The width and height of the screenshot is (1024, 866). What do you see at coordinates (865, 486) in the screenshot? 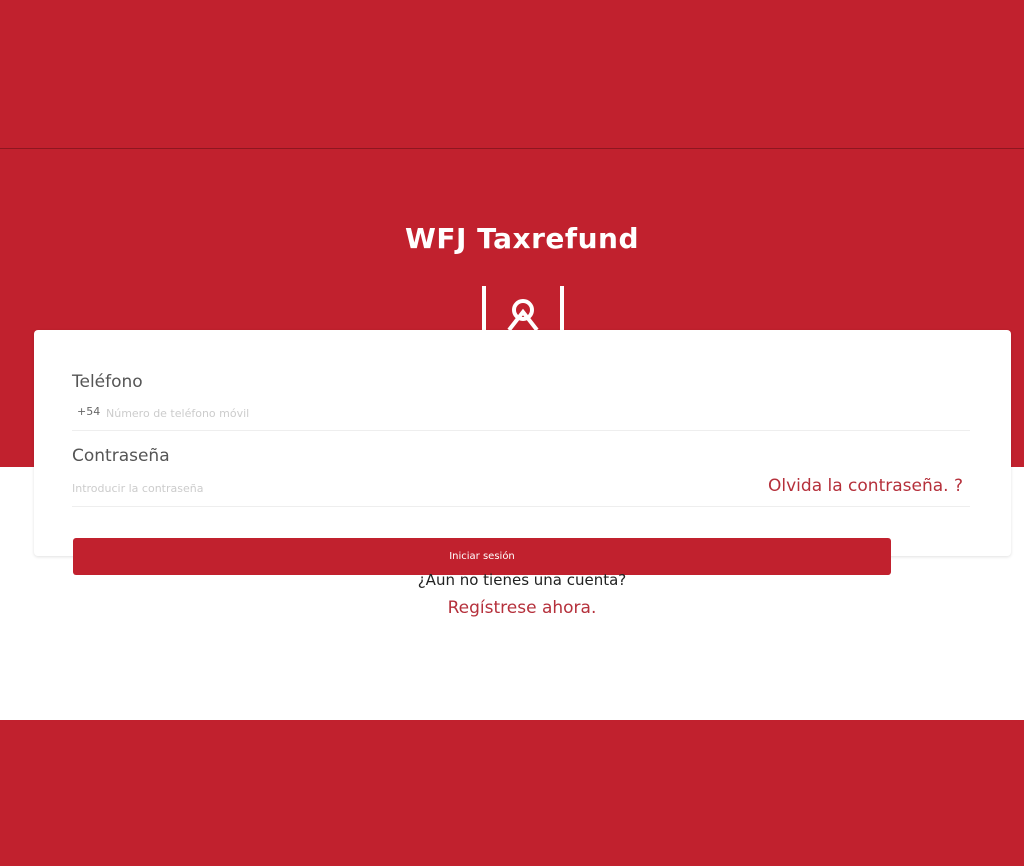
I see `forgot-password-link: Olvida la contraseña. ?` at bounding box center [865, 486].